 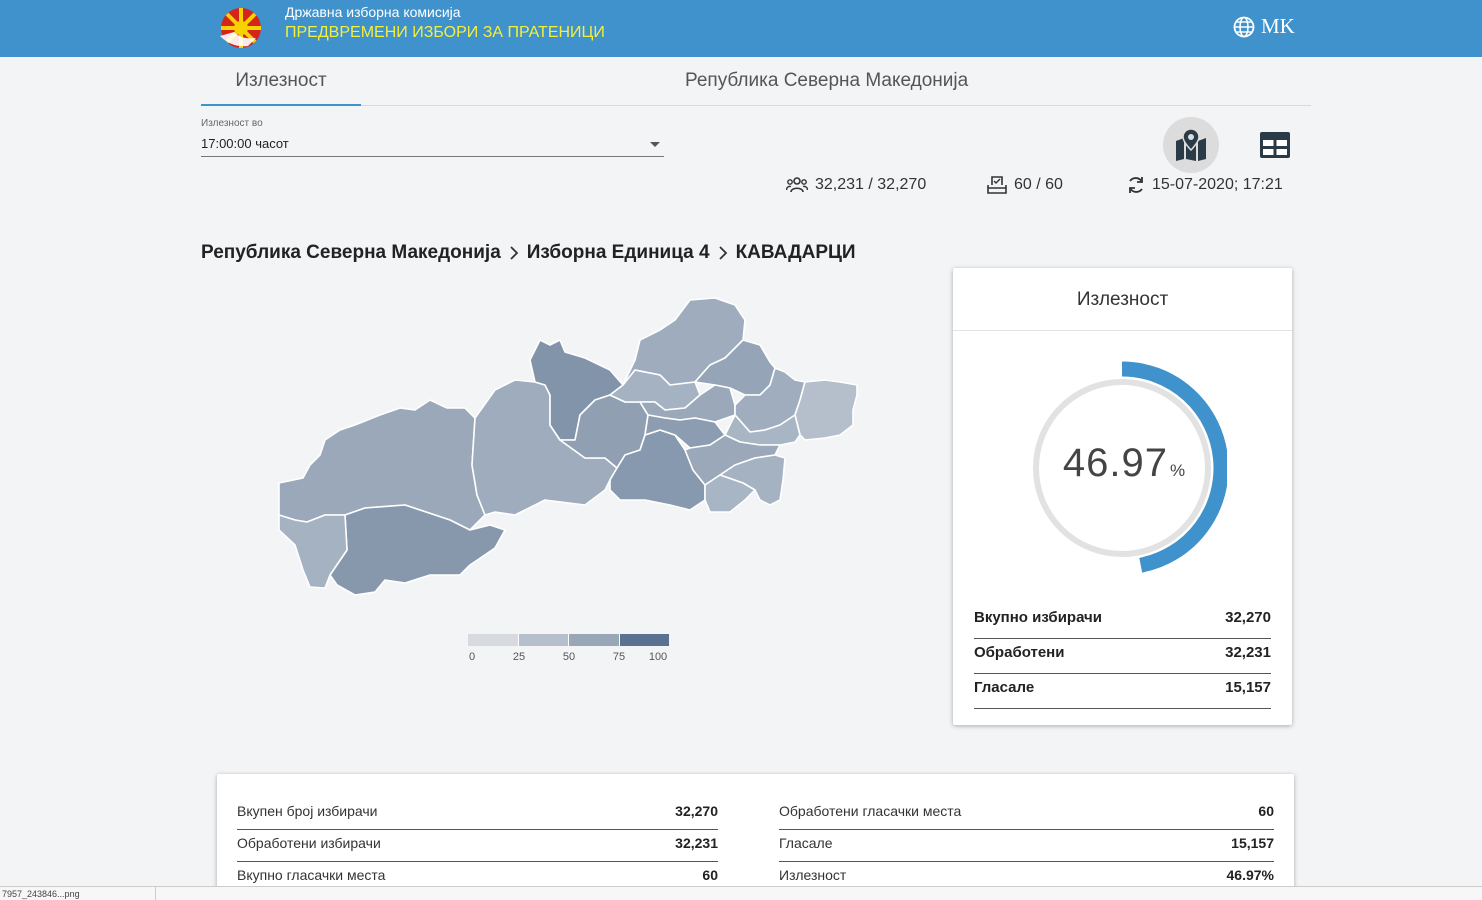 What do you see at coordinates (1122, 299) in the screenshot?
I see `turnout-card-title: Излезност` at bounding box center [1122, 299].